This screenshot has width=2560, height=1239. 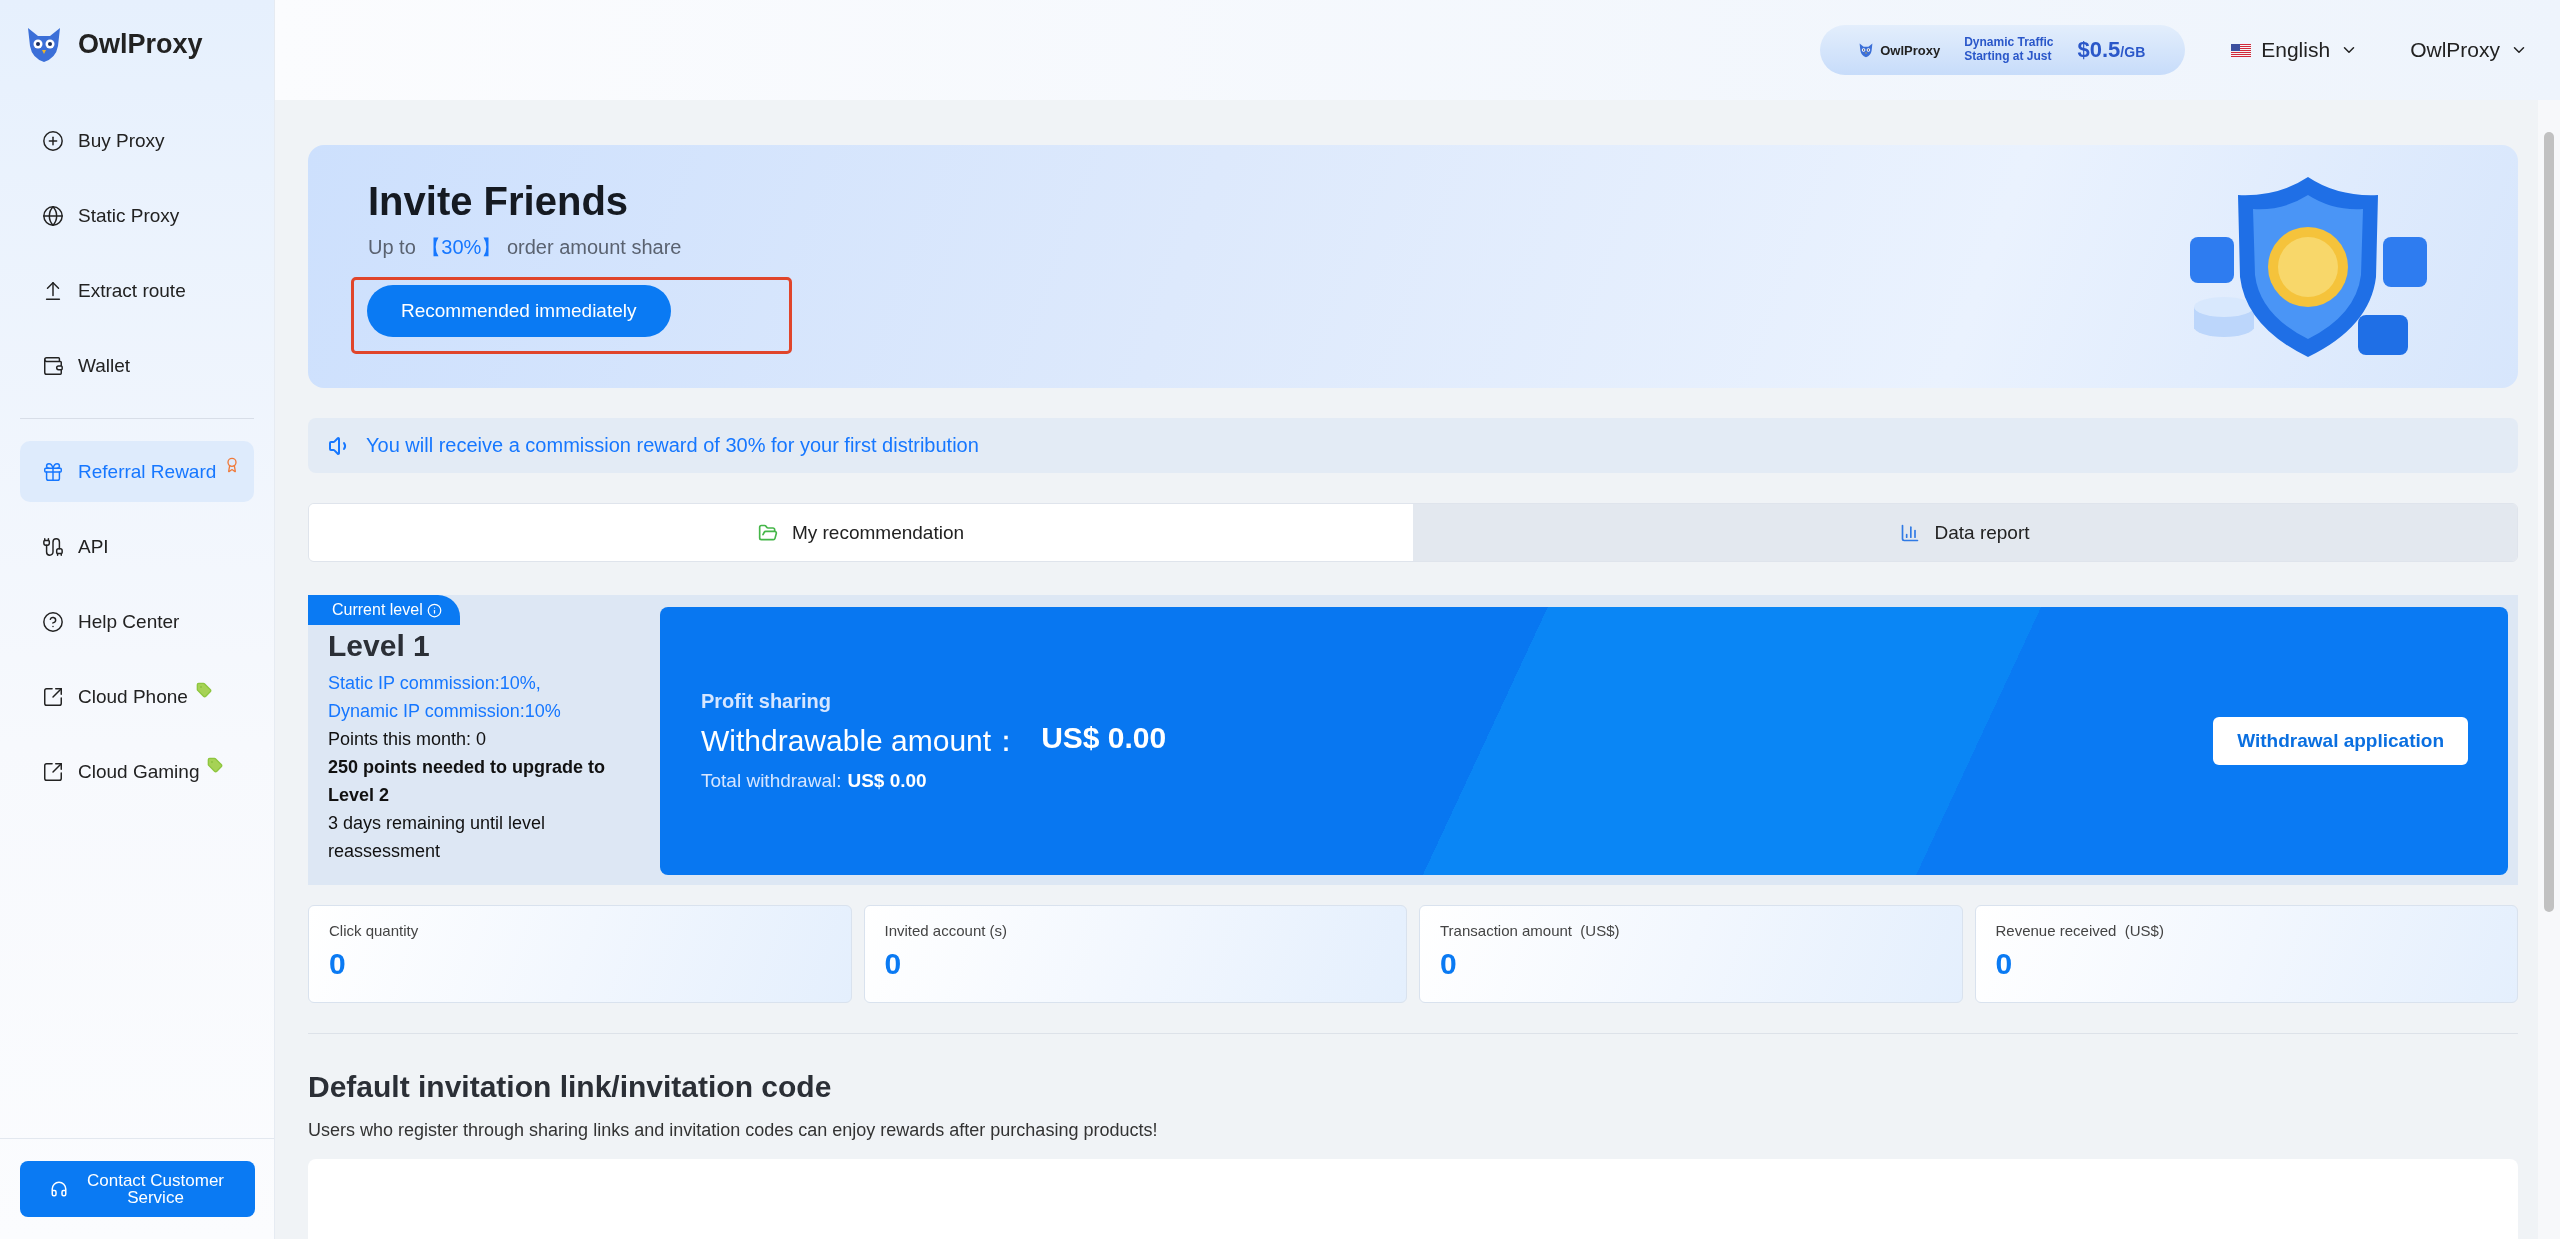 What do you see at coordinates (53, 621) in the screenshot?
I see `help-icon` at bounding box center [53, 621].